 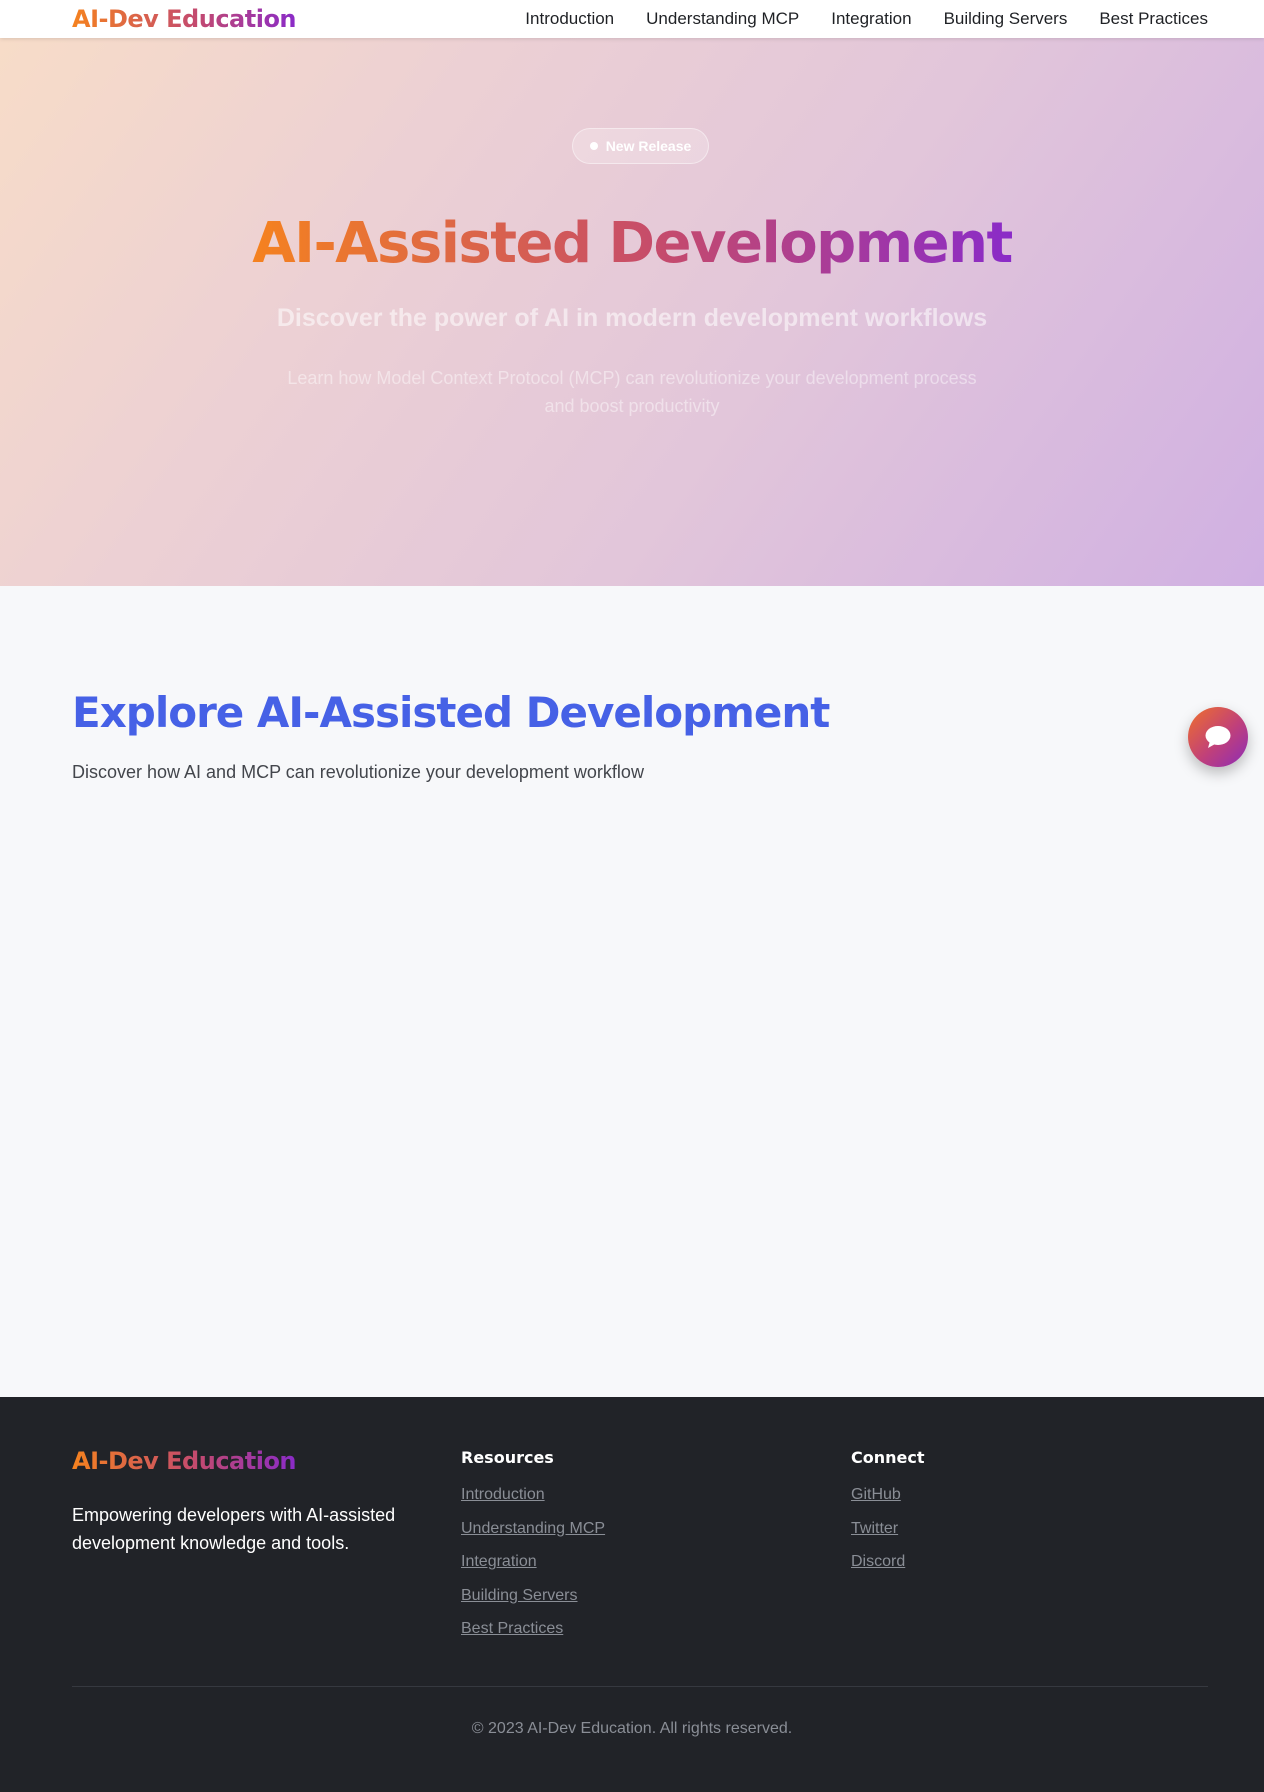 I want to click on footer-link-discord: Discord, so click(x=878, y=1561).